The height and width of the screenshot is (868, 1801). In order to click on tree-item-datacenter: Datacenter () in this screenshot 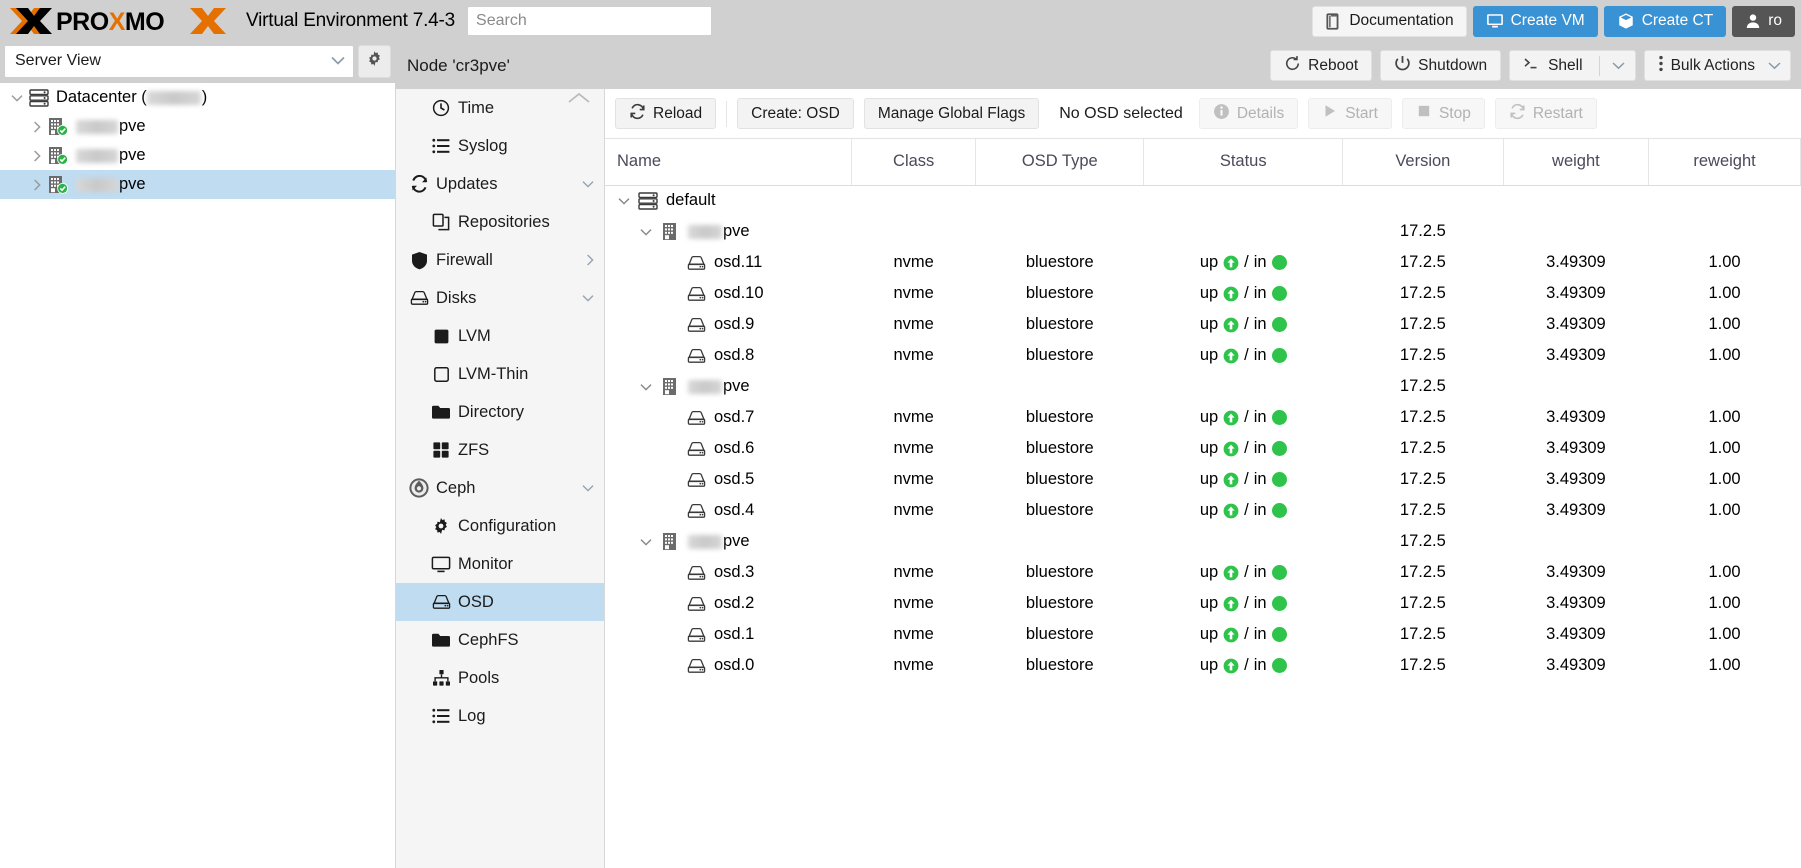, I will do `click(197, 97)`.